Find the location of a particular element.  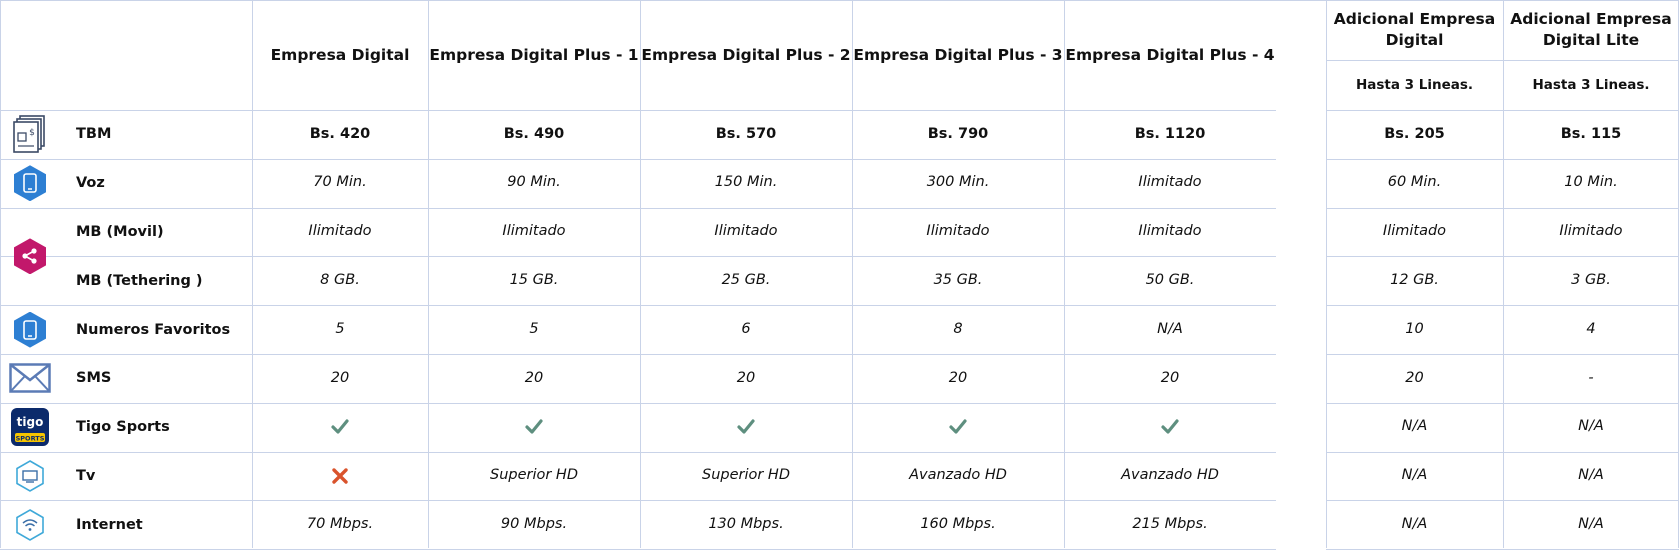

row-label: Tigo Sports is located at coordinates (123, 427).